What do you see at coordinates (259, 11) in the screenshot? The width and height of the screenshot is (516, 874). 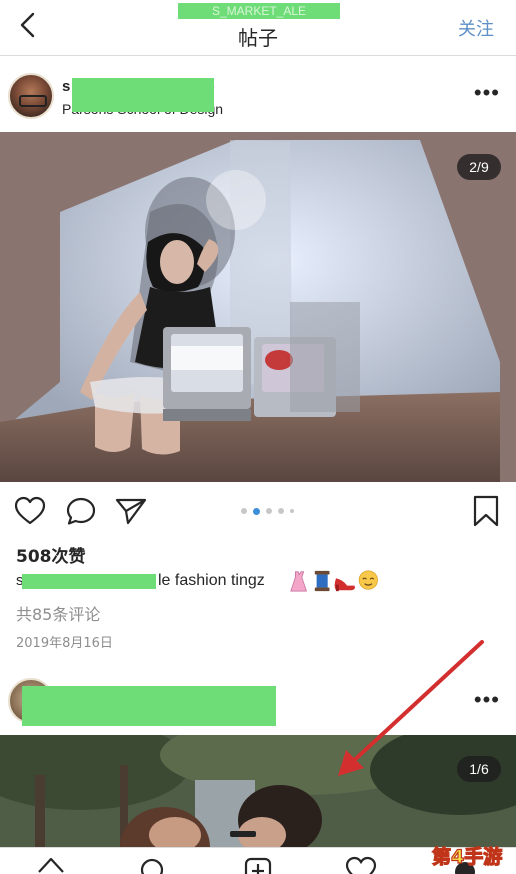 I see `top-subtitle: S_MARKET_ALE` at bounding box center [259, 11].